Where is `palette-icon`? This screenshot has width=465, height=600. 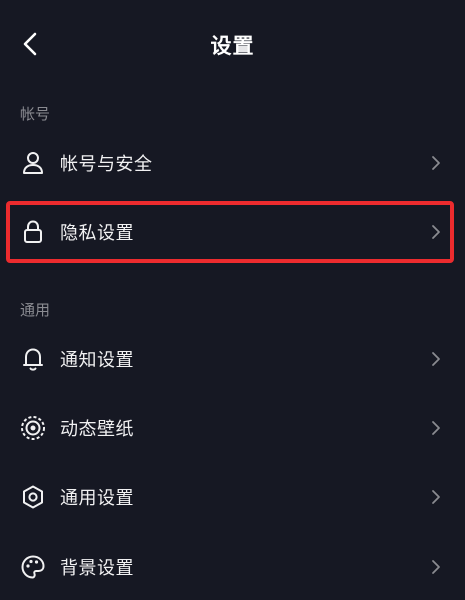
palette-icon is located at coordinates (33, 567).